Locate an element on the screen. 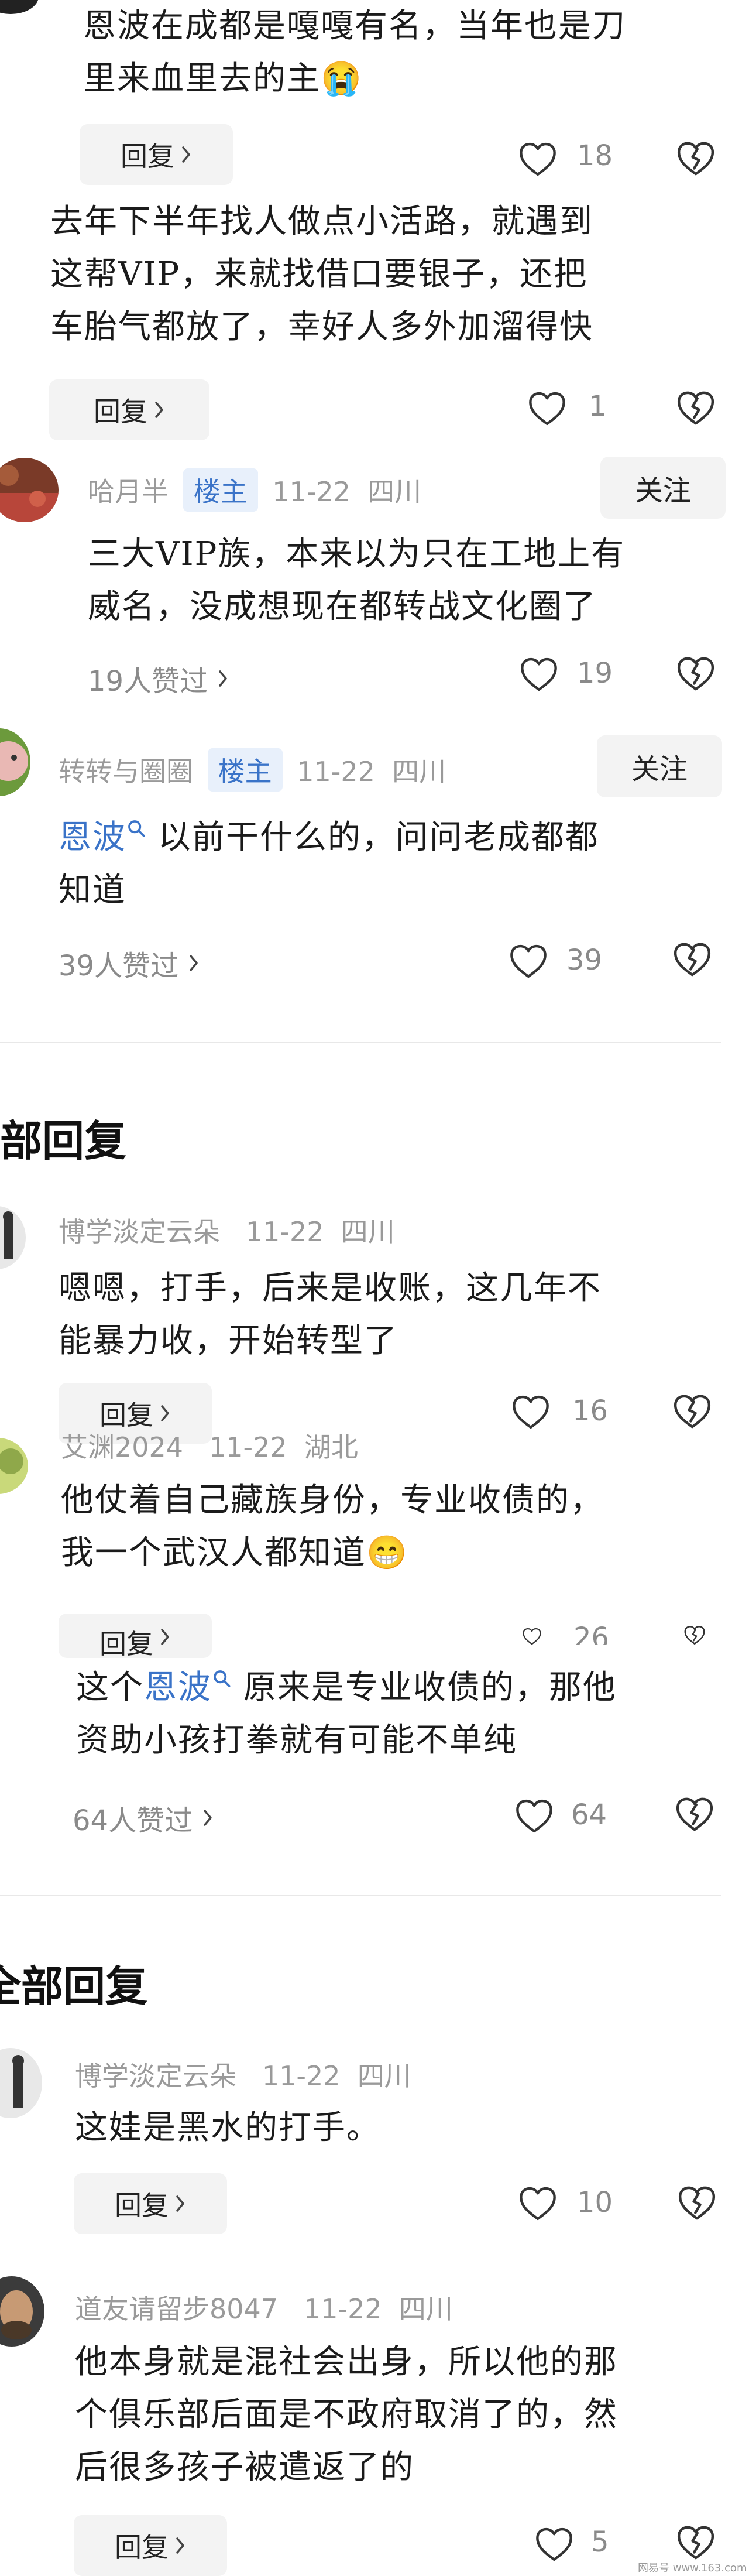 The width and height of the screenshot is (749, 2576). comment-location: 湖北 is located at coordinates (331, 1447).